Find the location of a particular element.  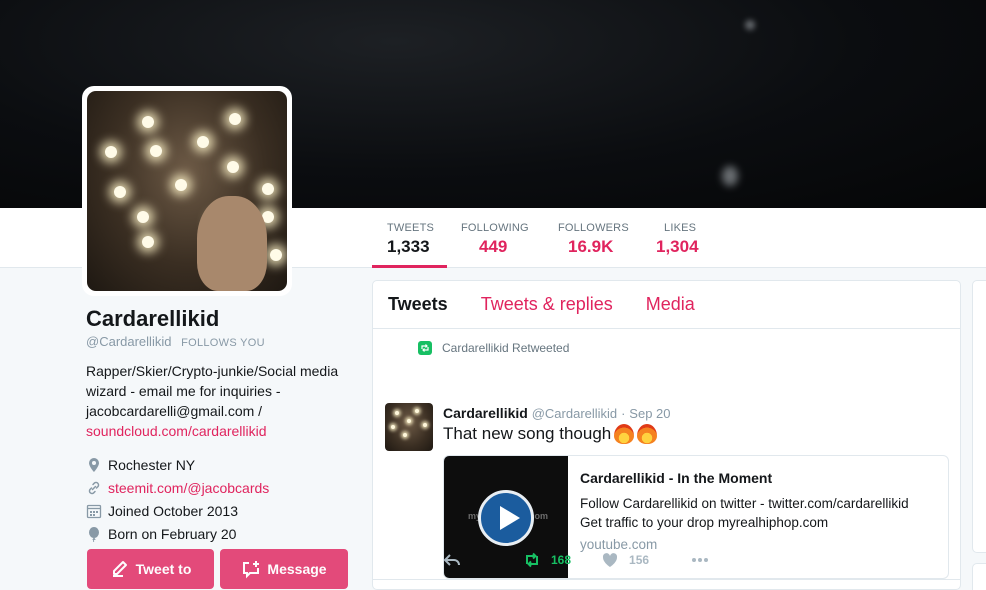

calendar-icon is located at coordinates (94, 511).